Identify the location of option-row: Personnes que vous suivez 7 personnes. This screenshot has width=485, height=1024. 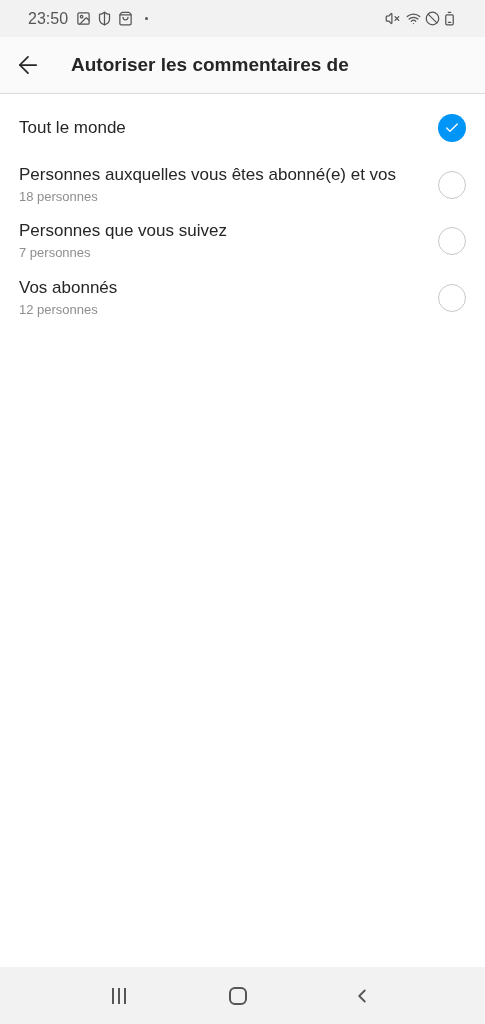
(242, 241).